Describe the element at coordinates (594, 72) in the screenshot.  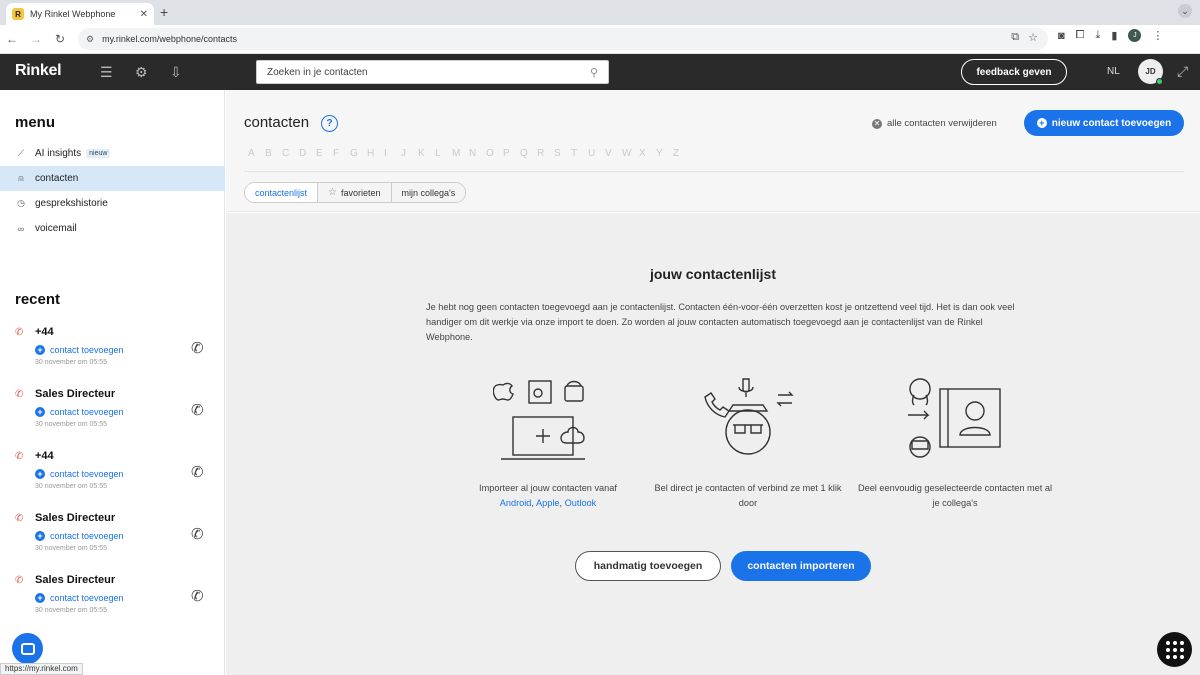
I see `search-icon: ⚲` at that location.